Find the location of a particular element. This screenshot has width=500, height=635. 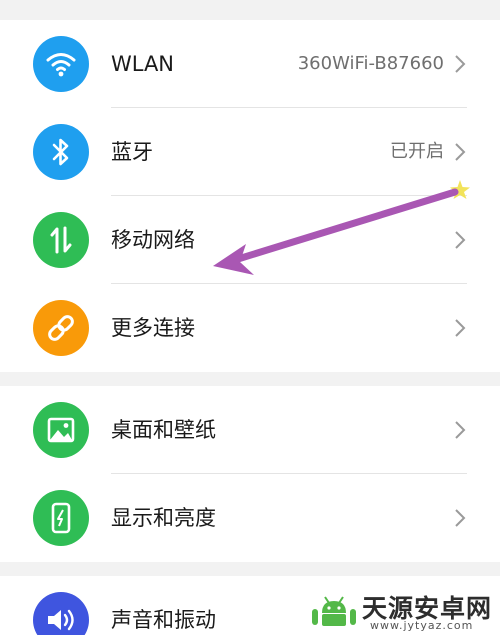

mobile-network-label: 移动网络 is located at coordinates (153, 240).